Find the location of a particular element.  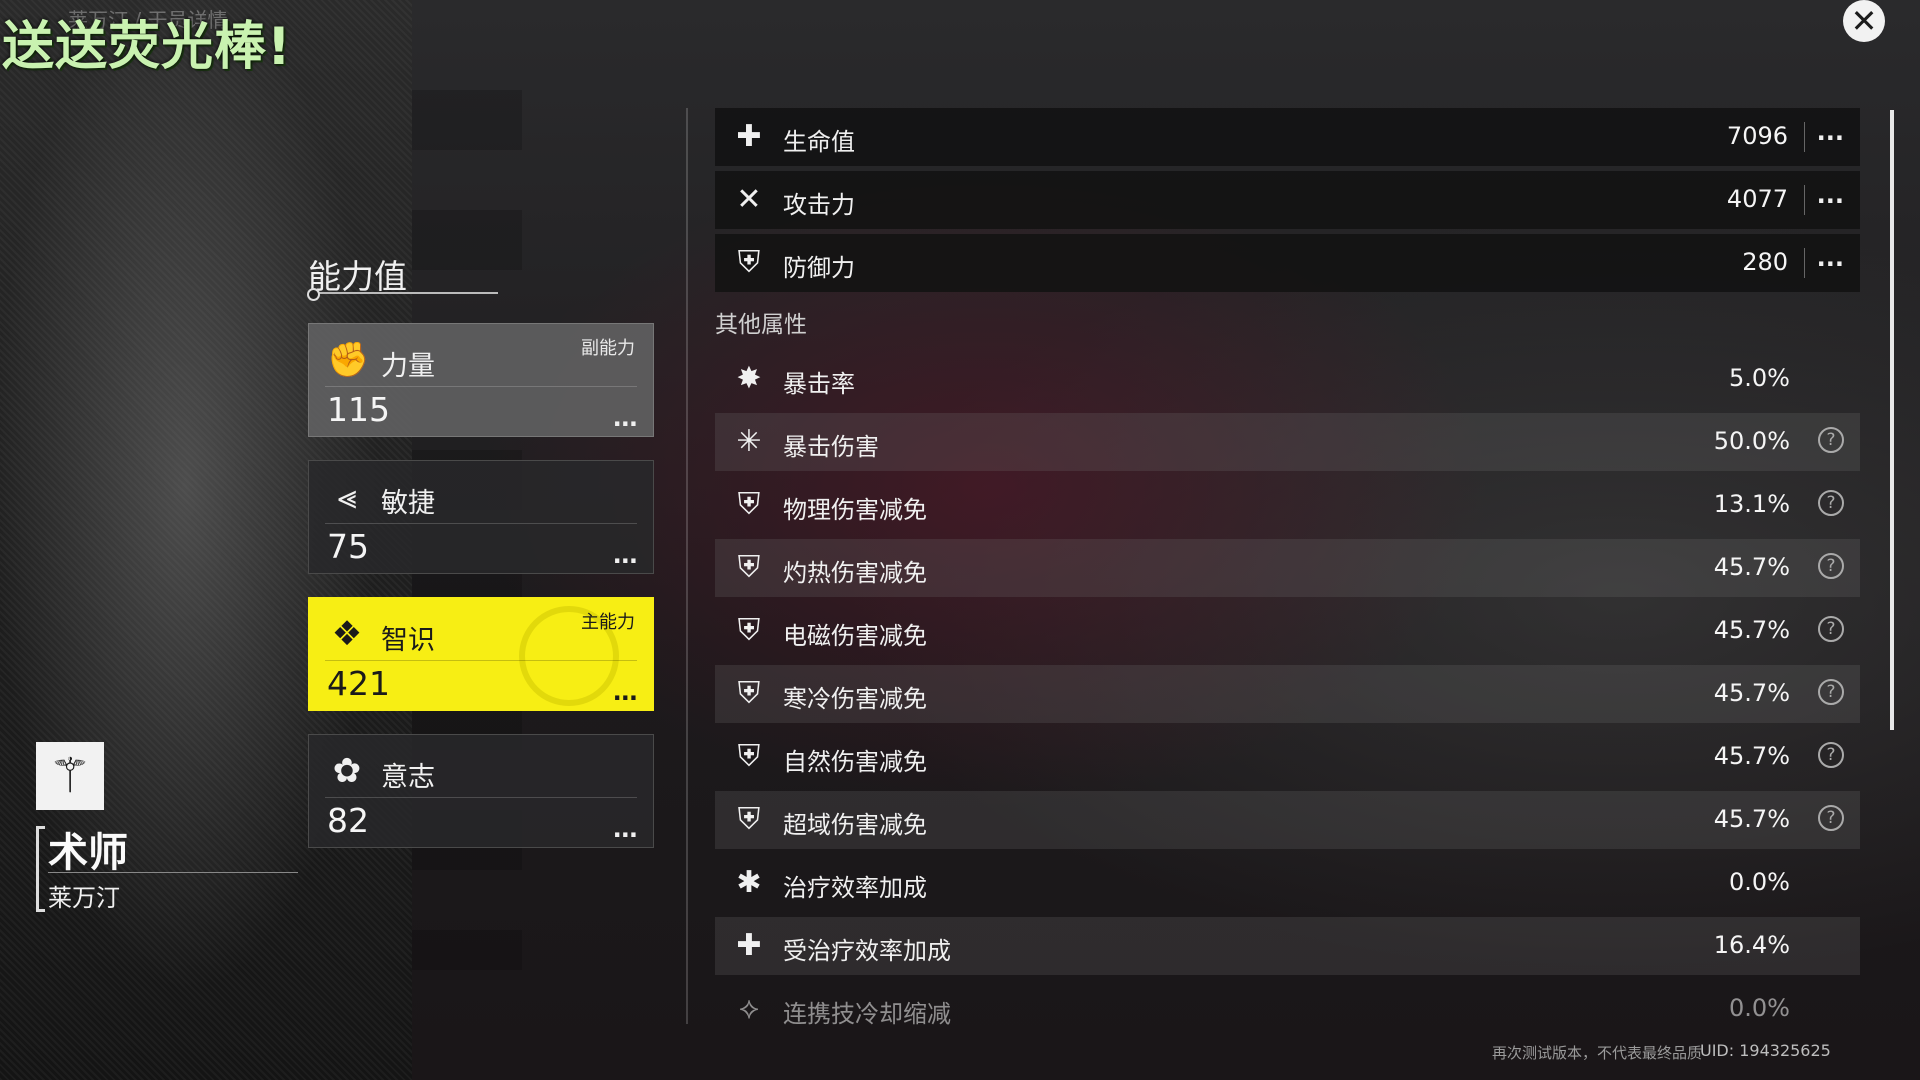

stat-label: 防御力 is located at coordinates (819, 268).